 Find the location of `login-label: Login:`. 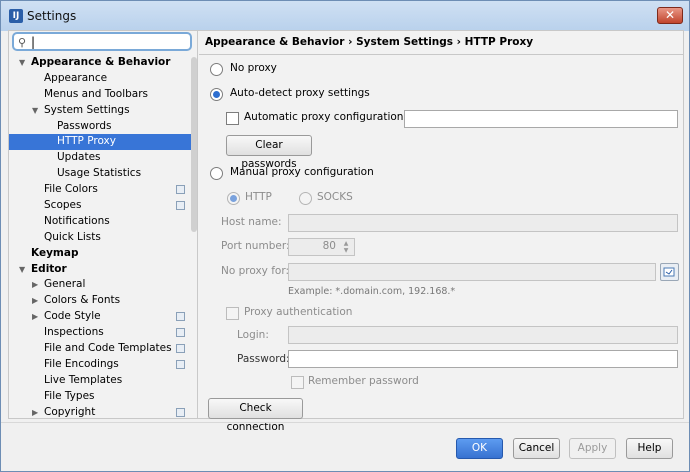

login-label: Login: is located at coordinates (253, 335).